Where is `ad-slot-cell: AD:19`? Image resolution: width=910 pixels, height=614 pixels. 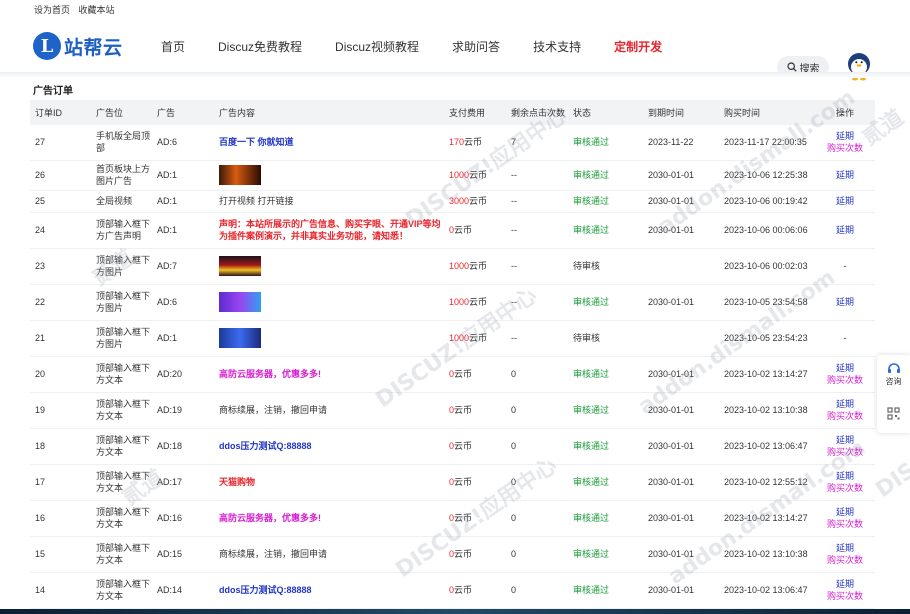
ad-slot-cell: AD:19 is located at coordinates (183, 410).